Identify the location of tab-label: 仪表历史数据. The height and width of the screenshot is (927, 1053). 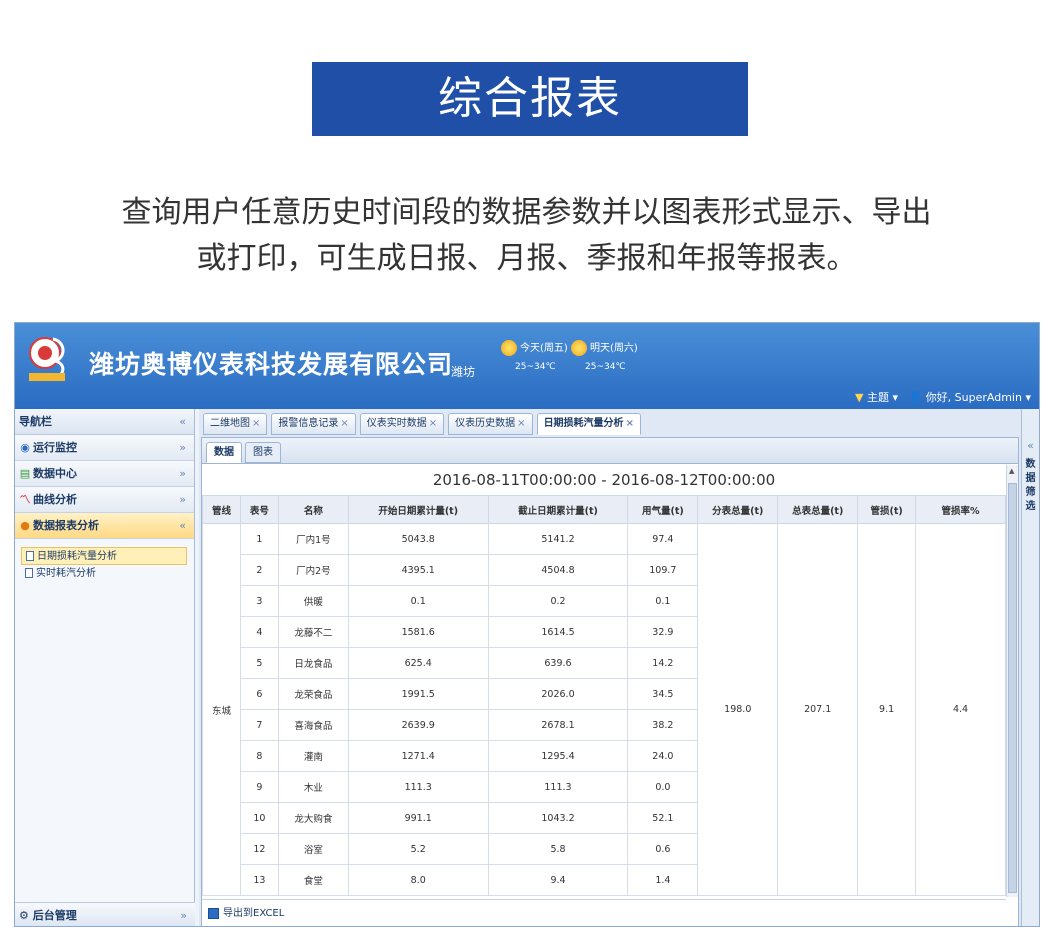
(485, 423).